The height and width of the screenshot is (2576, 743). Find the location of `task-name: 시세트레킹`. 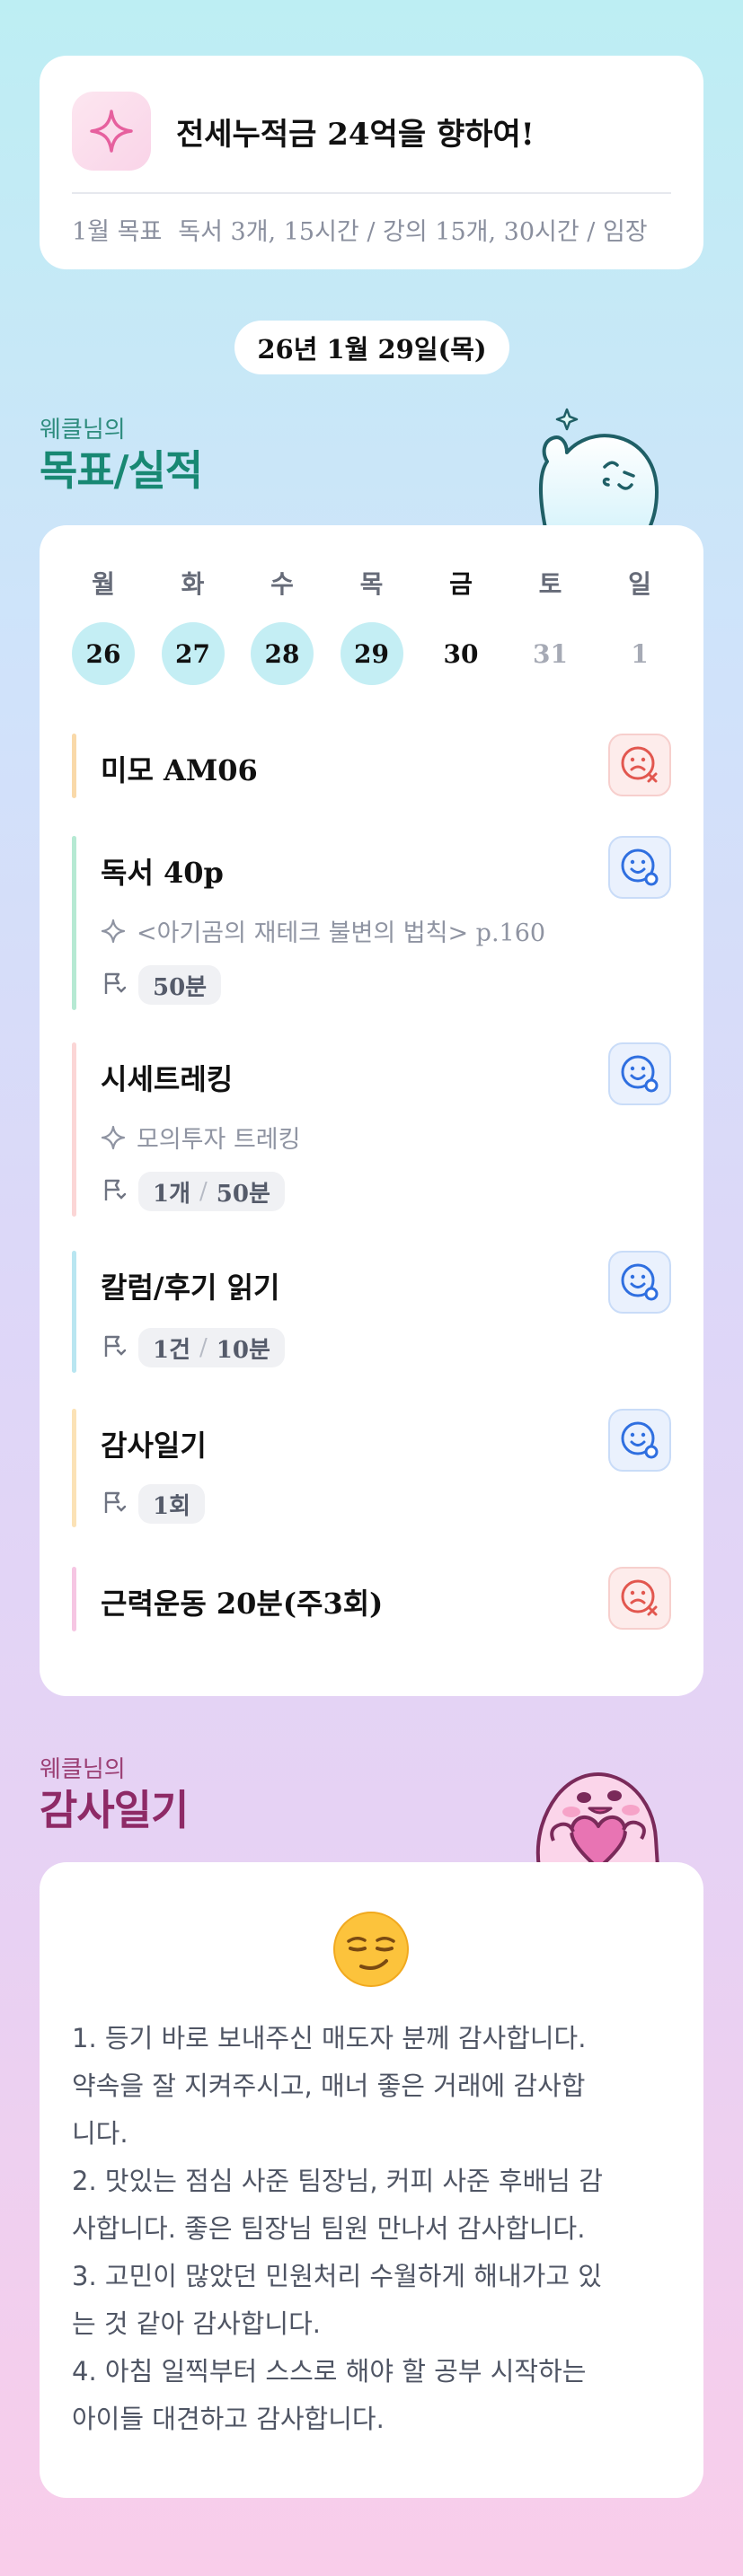

task-name: 시세트레킹 is located at coordinates (167, 1079).